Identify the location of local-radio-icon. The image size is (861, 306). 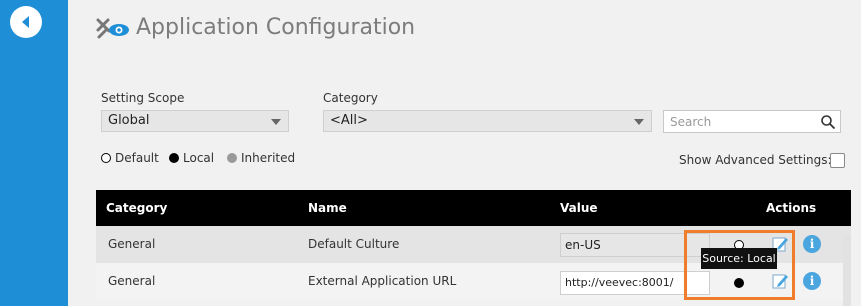
(174, 158).